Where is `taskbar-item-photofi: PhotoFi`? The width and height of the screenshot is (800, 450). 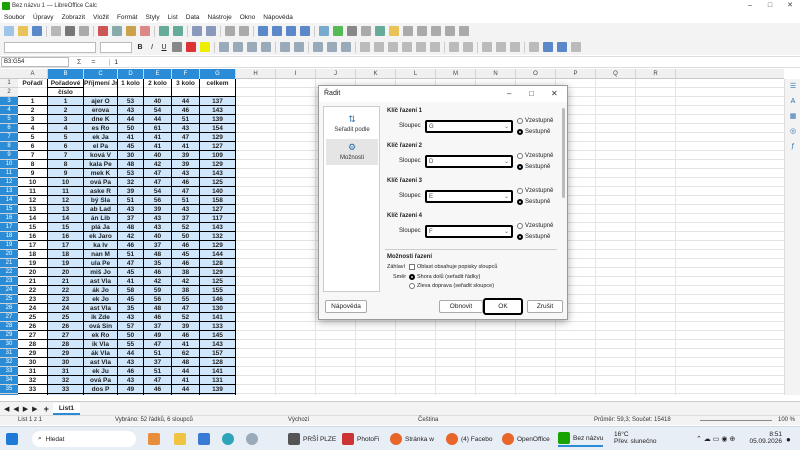 taskbar-item-photofi: PhotoFi is located at coordinates (360, 439).